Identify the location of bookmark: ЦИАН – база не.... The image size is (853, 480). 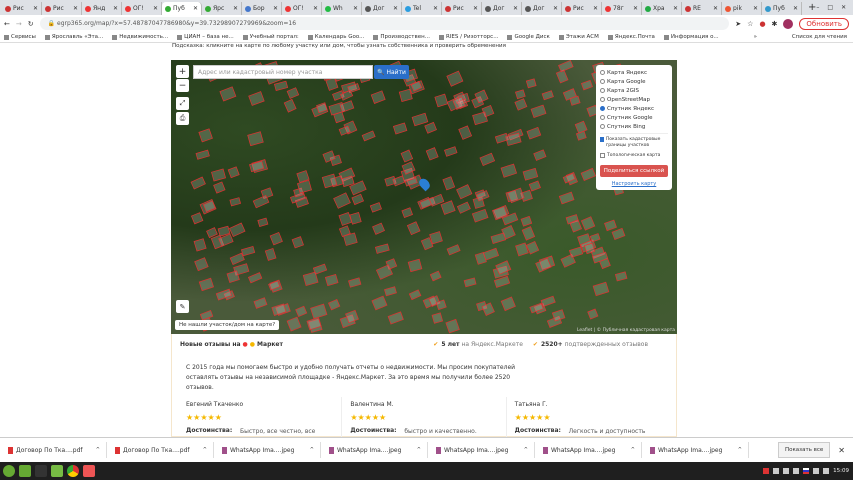
(205, 37).